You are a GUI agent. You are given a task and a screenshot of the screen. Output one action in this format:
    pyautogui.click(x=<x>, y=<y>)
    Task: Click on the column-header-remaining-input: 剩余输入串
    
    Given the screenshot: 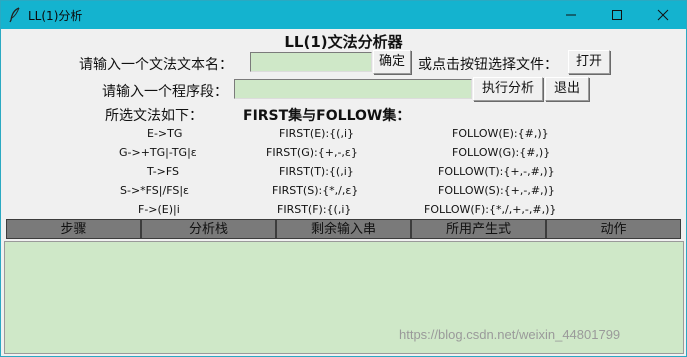 What is the action you would take?
    pyautogui.click(x=343, y=229)
    